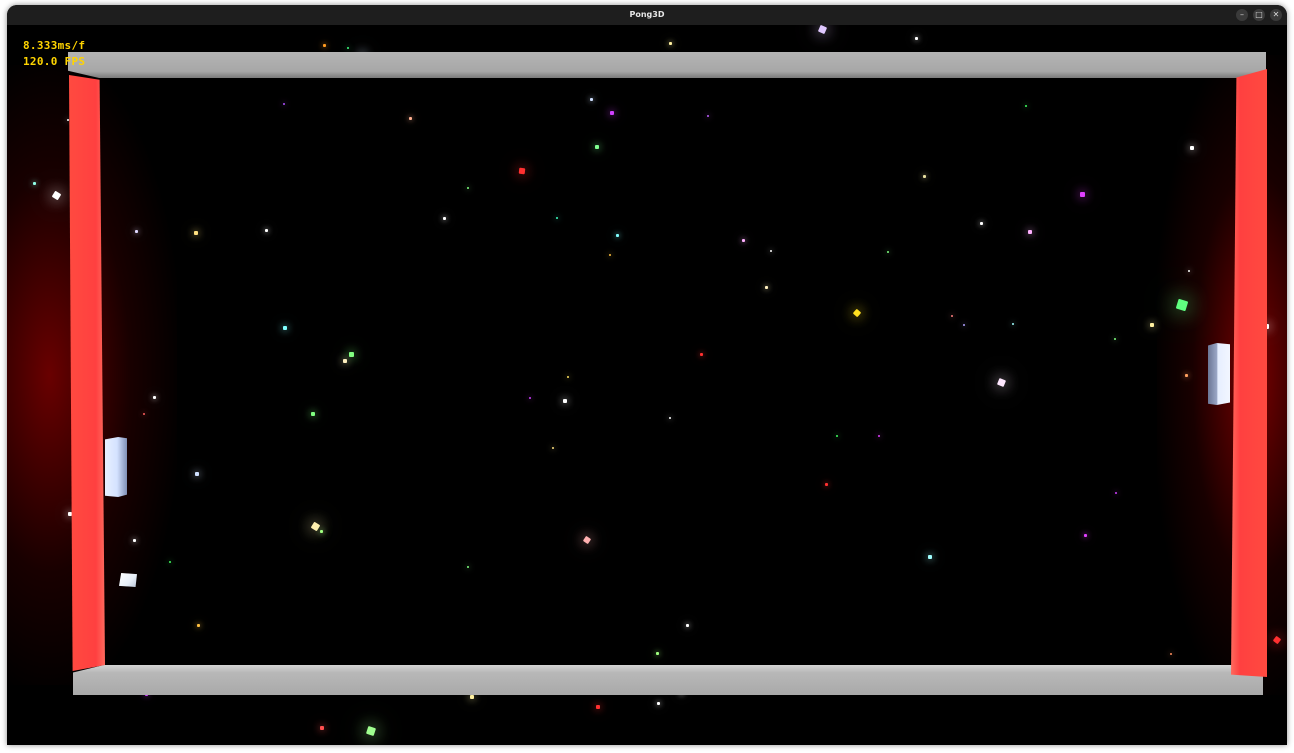 The width and height of the screenshot is (1294, 753). What do you see at coordinates (1242, 15) in the screenshot?
I see `minimize-button: –` at bounding box center [1242, 15].